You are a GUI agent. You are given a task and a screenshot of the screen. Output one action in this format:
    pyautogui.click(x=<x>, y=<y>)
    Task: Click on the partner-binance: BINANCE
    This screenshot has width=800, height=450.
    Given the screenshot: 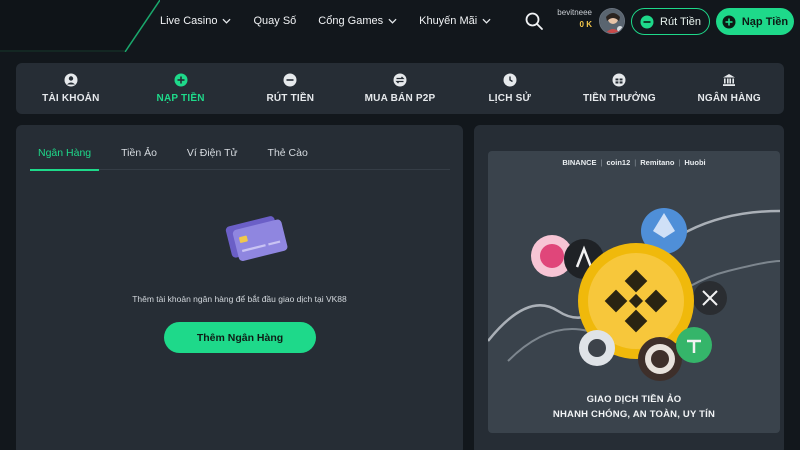 What is the action you would take?
    pyautogui.click(x=579, y=162)
    